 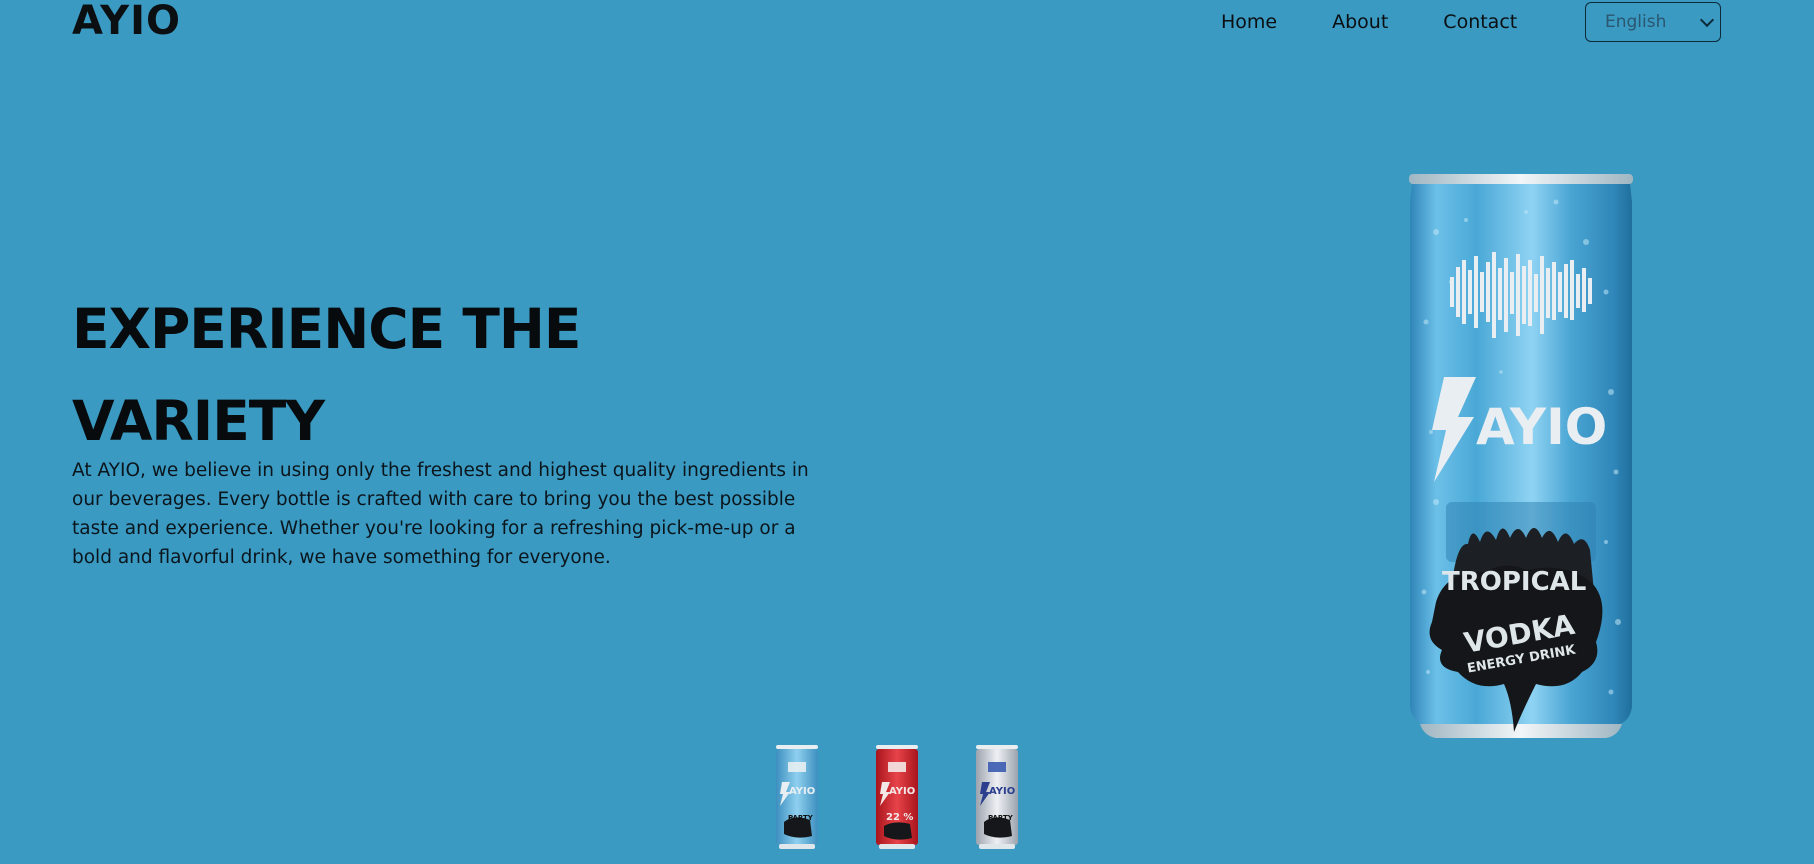 What do you see at coordinates (1514, 582) in the screenshot?
I see `featured-can-flavor: TROPICAL` at bounding box center [1514, 582].